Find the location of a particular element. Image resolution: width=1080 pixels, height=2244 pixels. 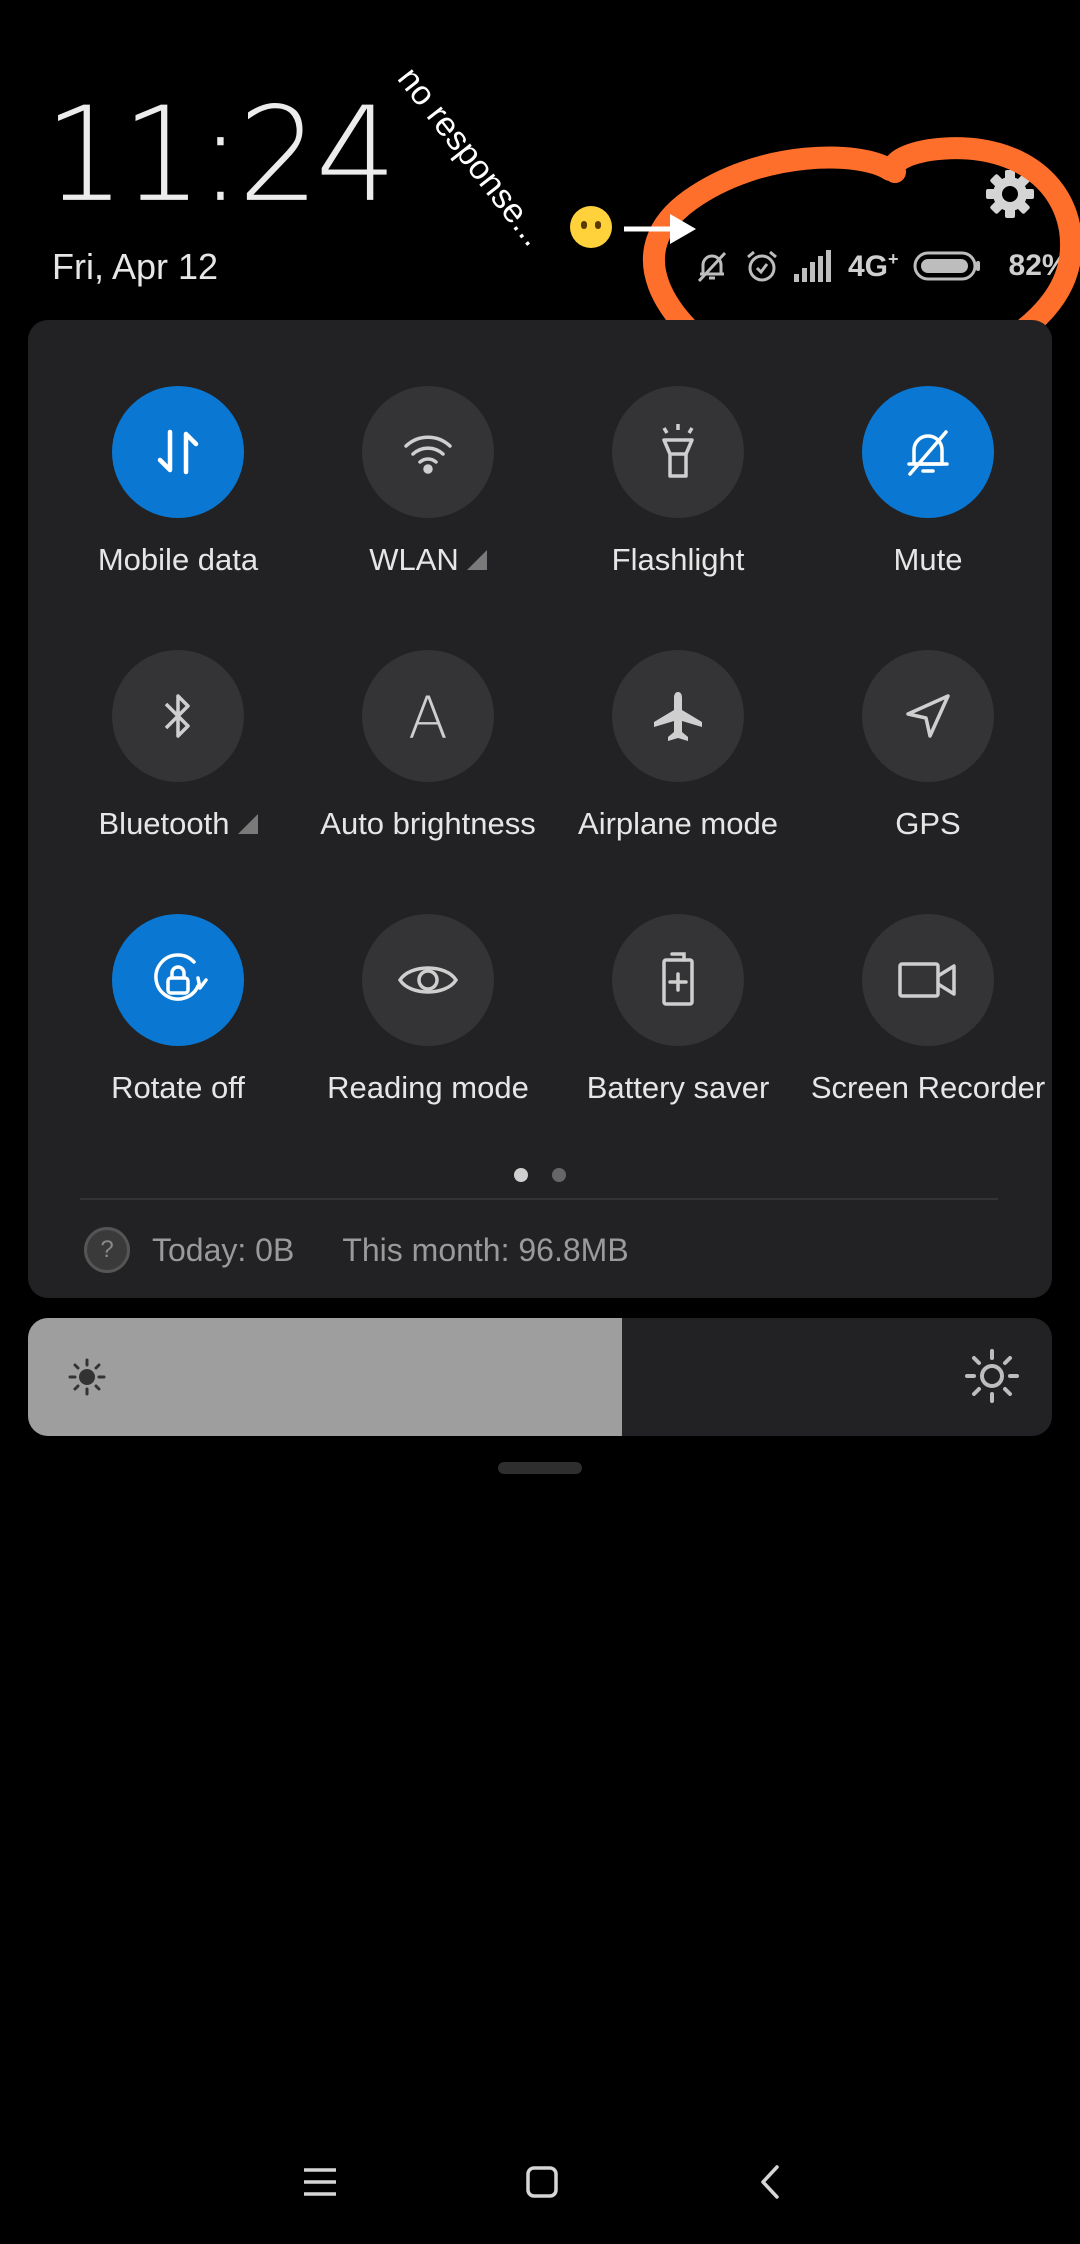

battery-icon is located at coordinates (947, 266).